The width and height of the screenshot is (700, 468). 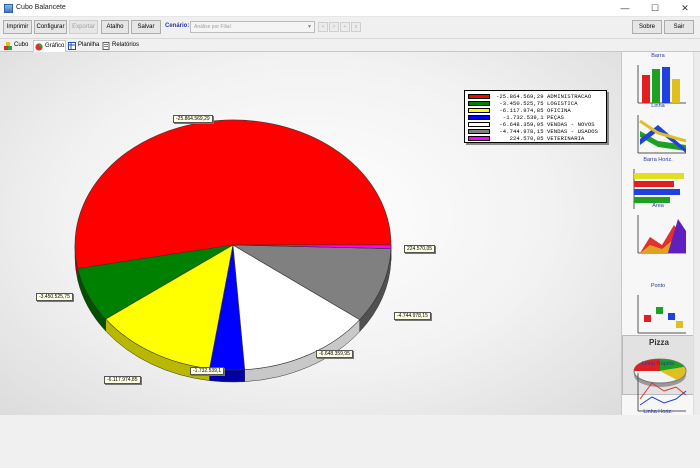 I want to click on scenario-next-button: >, so click(x=334, y=27).